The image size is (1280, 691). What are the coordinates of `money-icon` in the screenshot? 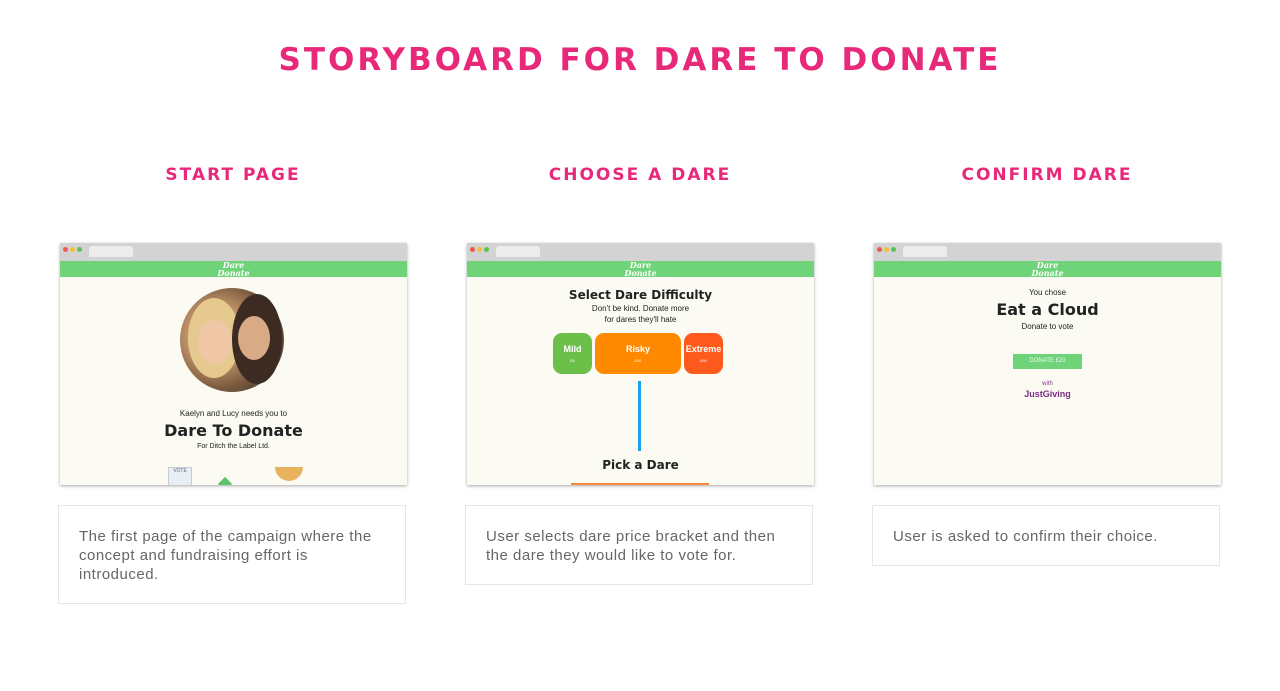 It's located at (225, 480).